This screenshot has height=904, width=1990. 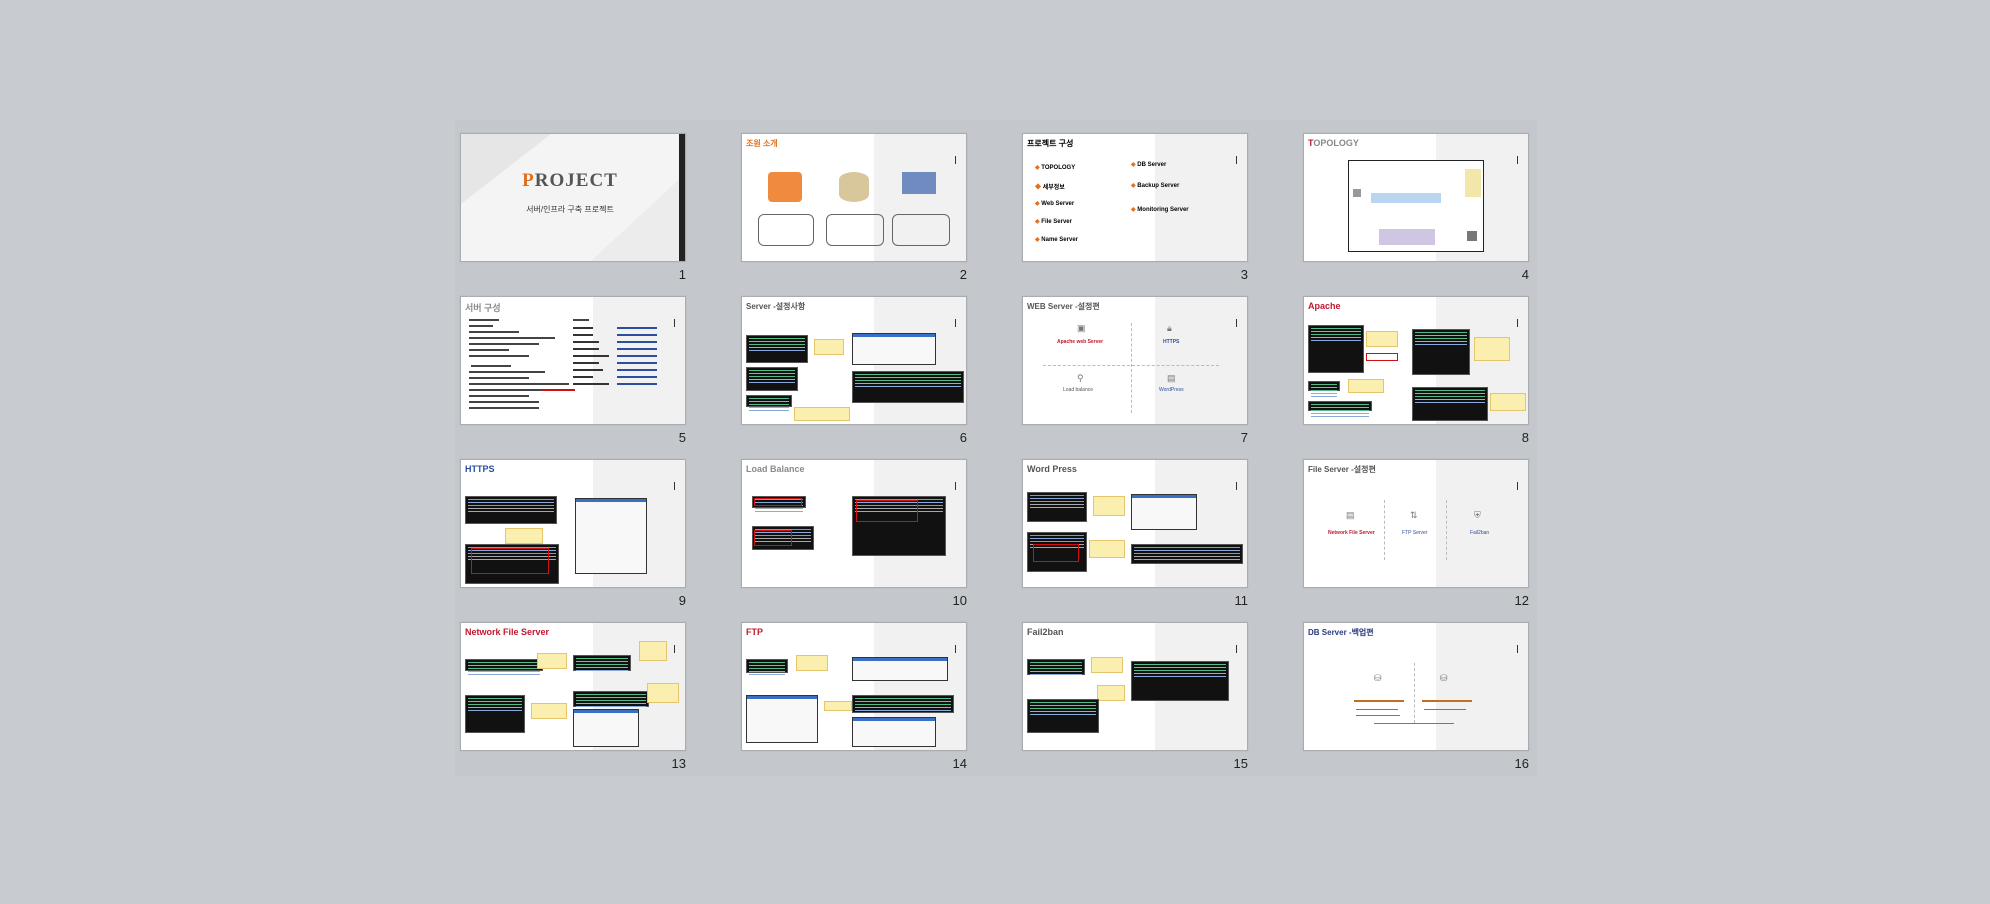 What do you see at coordinates (1135, 523) in the screenshot?
I see `slide-11: Word Press` at bounding box center [1135, 523].